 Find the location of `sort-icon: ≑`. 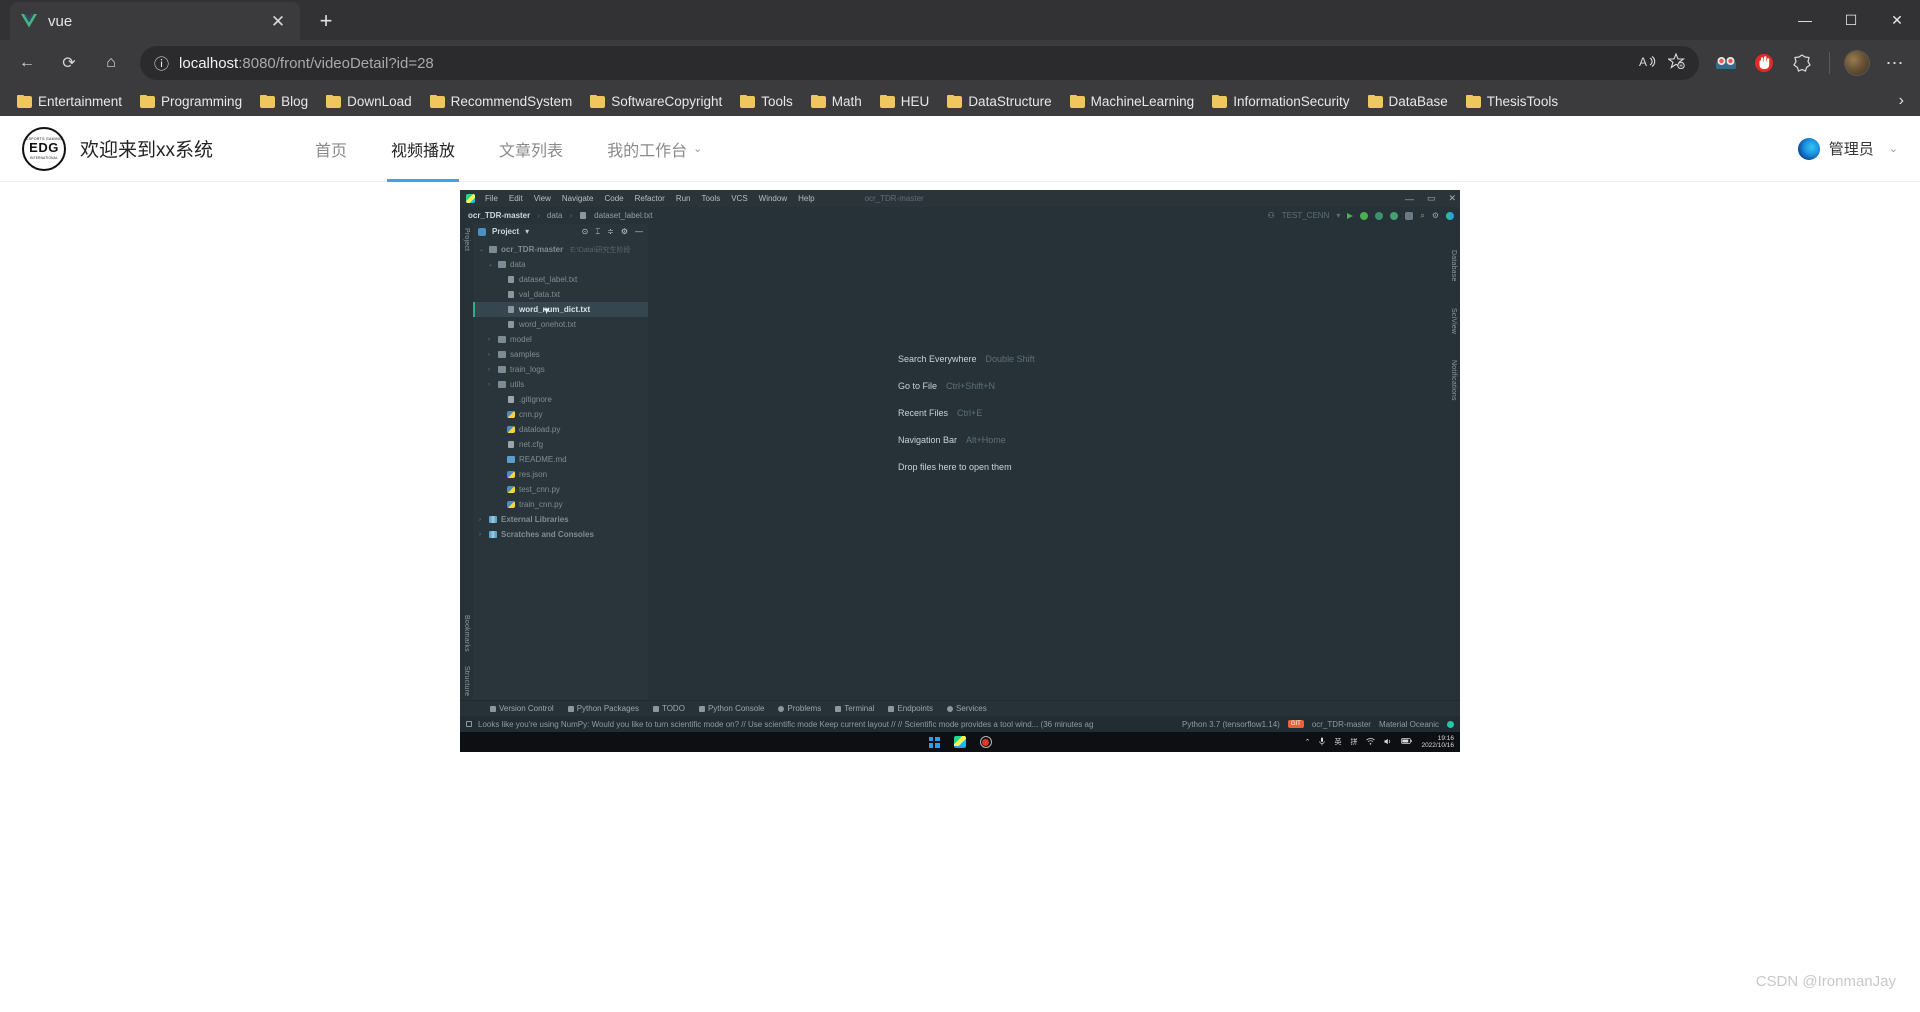

sort-icon: ≑ is located at coordinates (610, 232).